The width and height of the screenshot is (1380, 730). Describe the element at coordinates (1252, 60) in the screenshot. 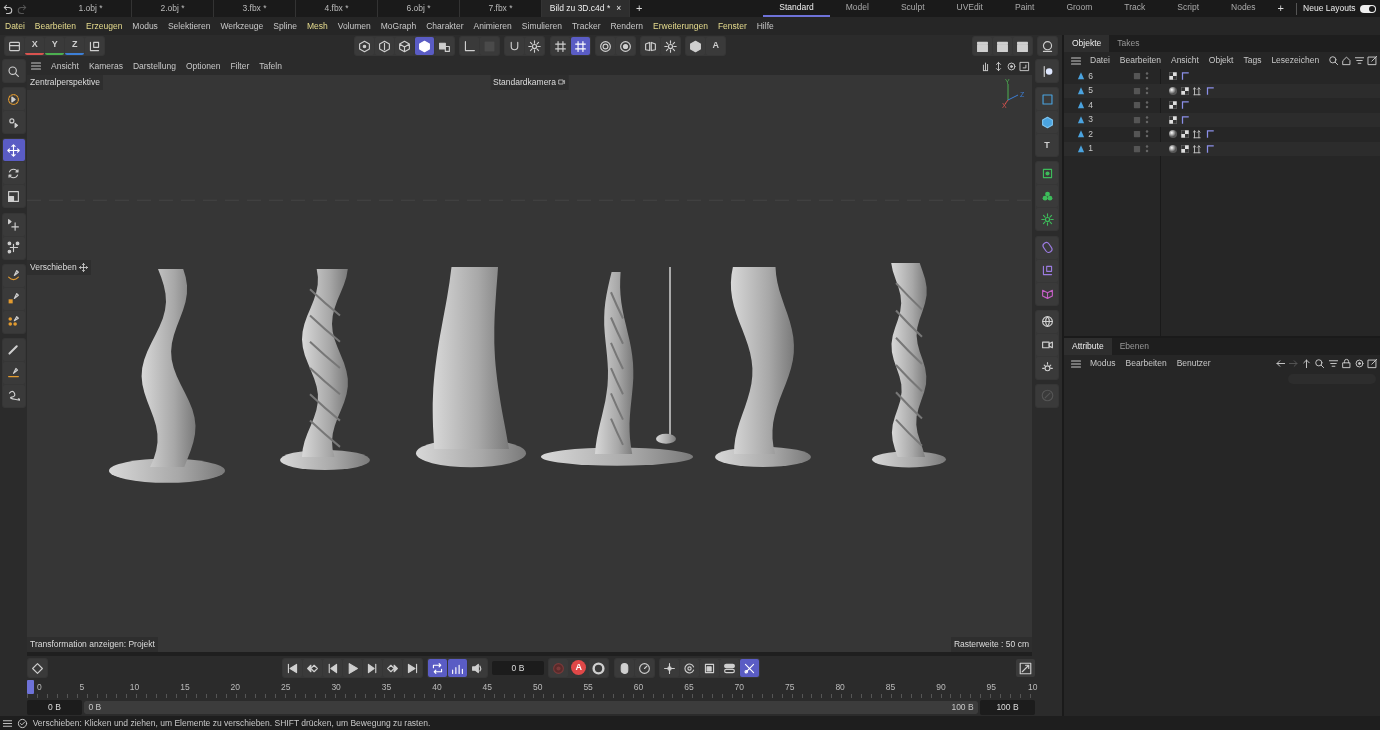

I see `panel-menu-item: Tags` at that location.